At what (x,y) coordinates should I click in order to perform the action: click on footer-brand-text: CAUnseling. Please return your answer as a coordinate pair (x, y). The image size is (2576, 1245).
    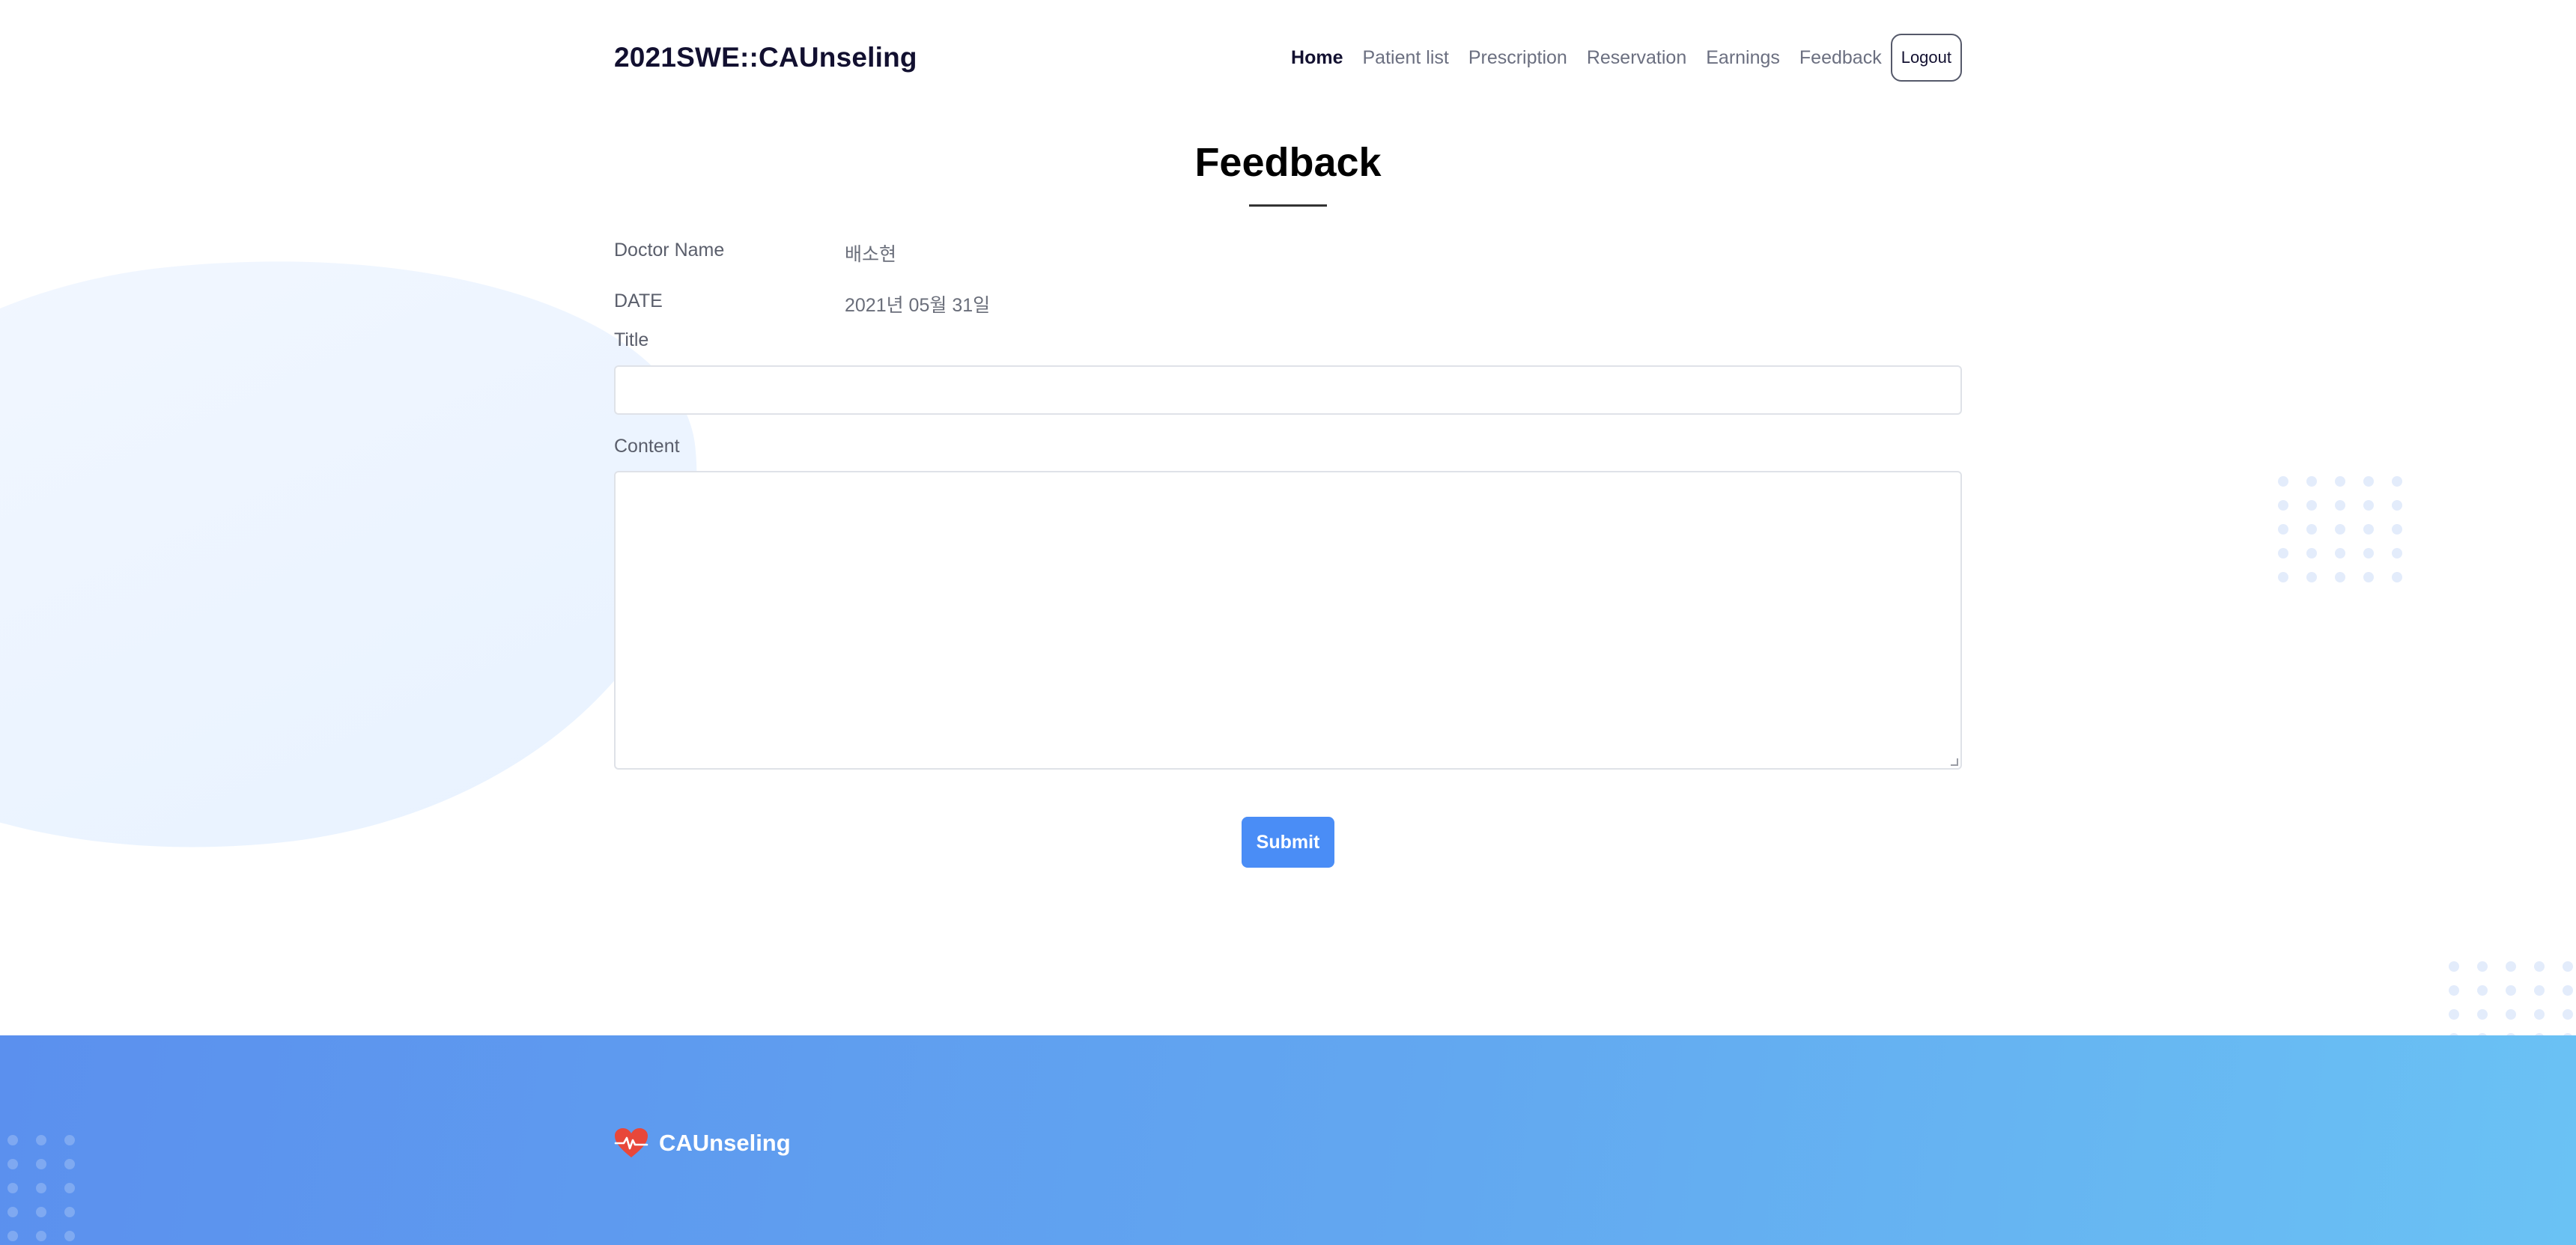
    Looking at the image, I should click on (725, 1143).